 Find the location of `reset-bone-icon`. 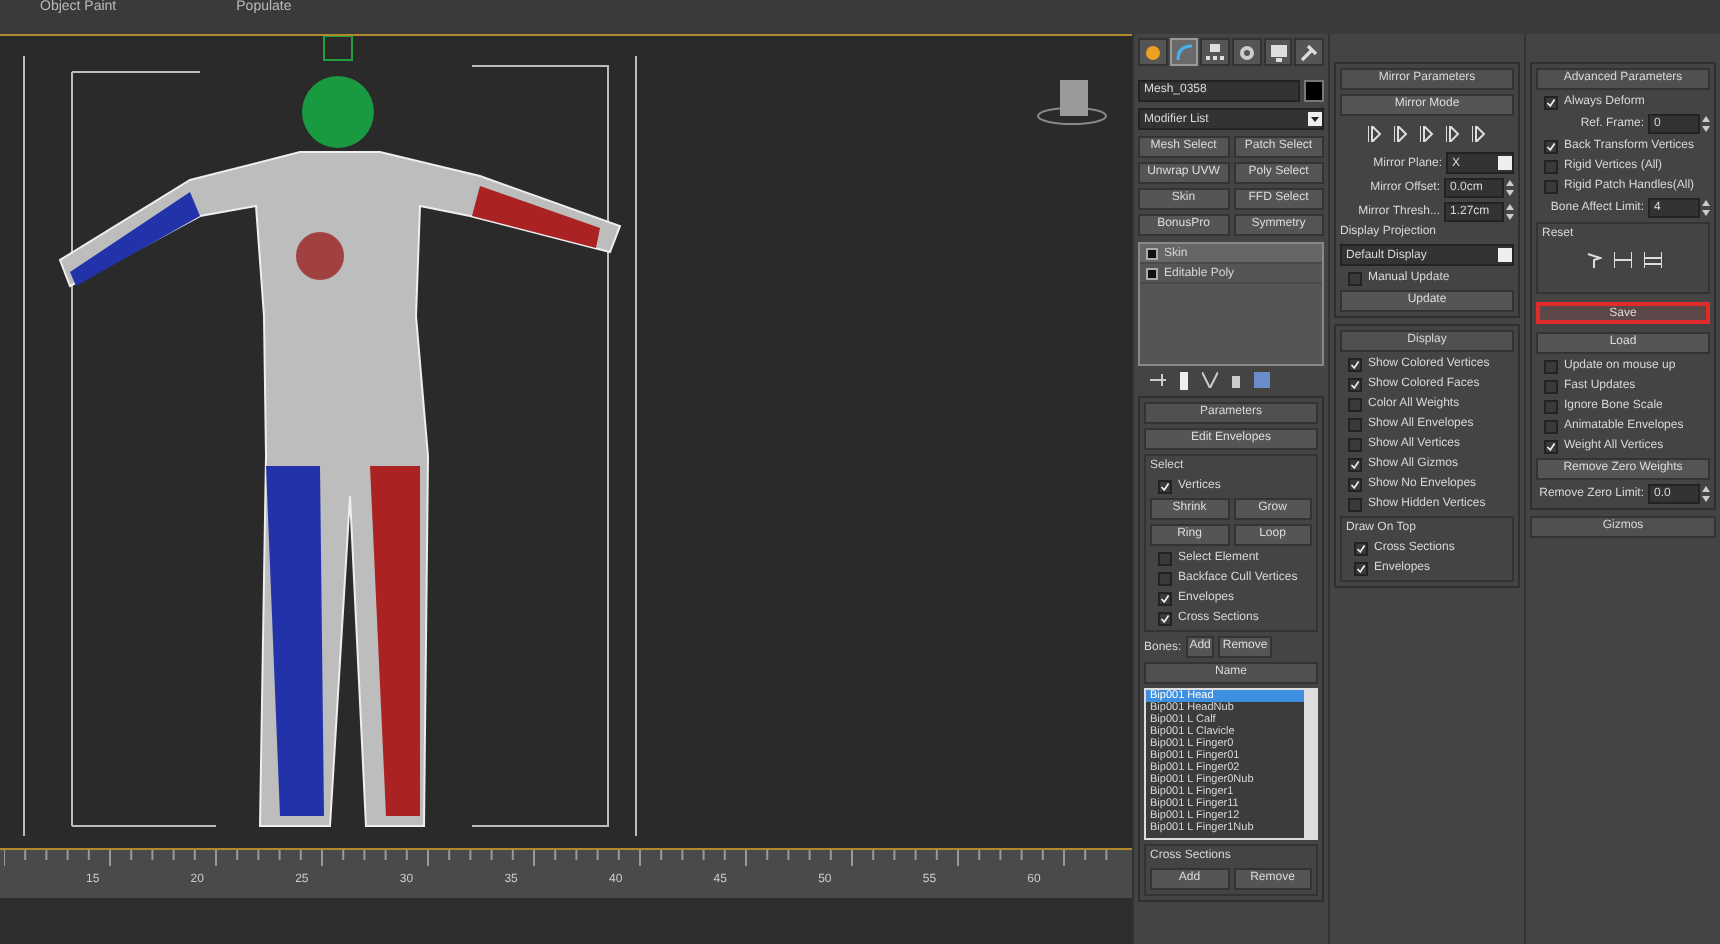

reset-bone-icon is located at coordinates (1622, 260).